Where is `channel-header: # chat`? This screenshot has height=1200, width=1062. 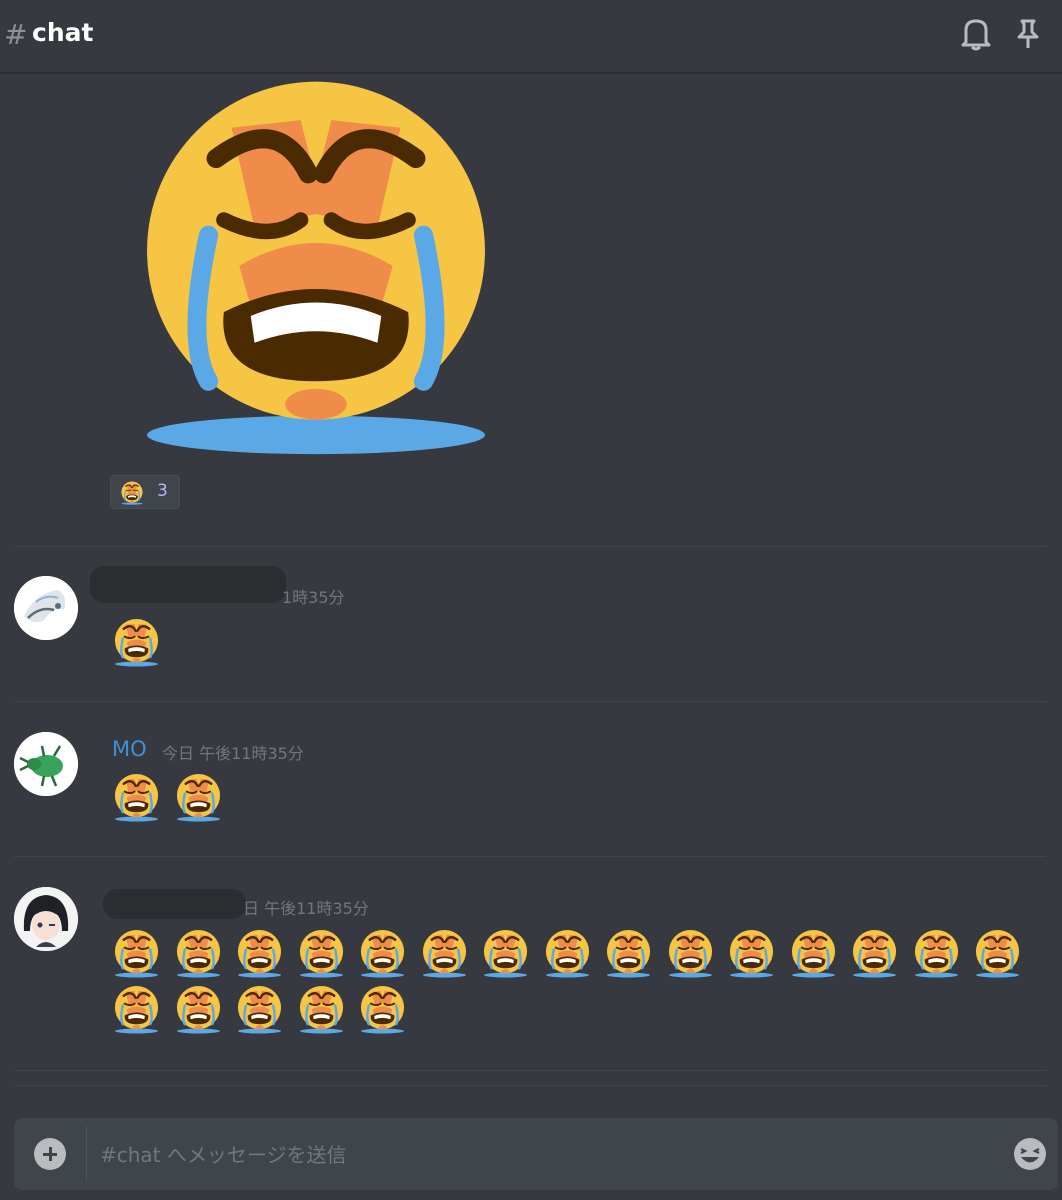
channel-header: # chat is located at coordinates (531, 37).